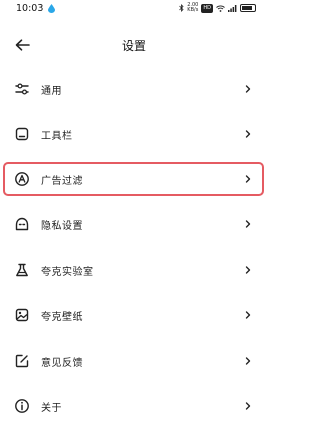 The height and width of the screenshot is (431, 320). I want to click on settings-item-label: 意见反馈, so click(62, 363).